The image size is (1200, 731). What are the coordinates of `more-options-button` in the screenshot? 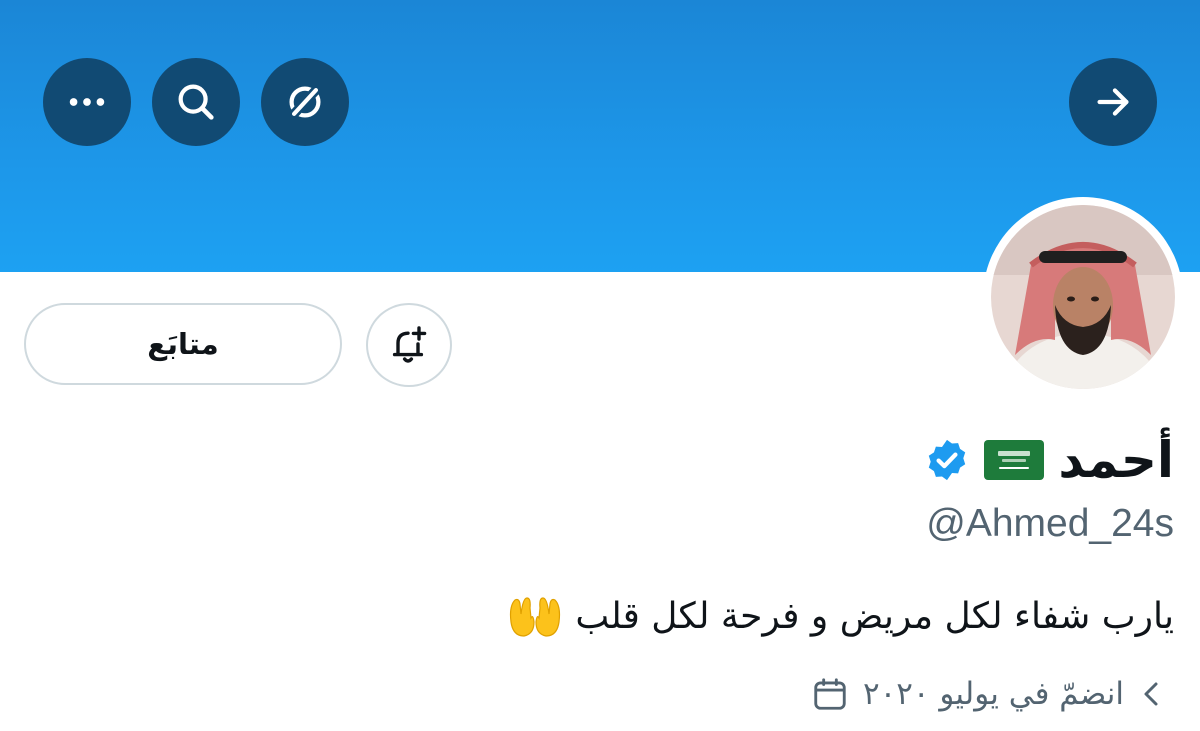 It's located at (87, 102).